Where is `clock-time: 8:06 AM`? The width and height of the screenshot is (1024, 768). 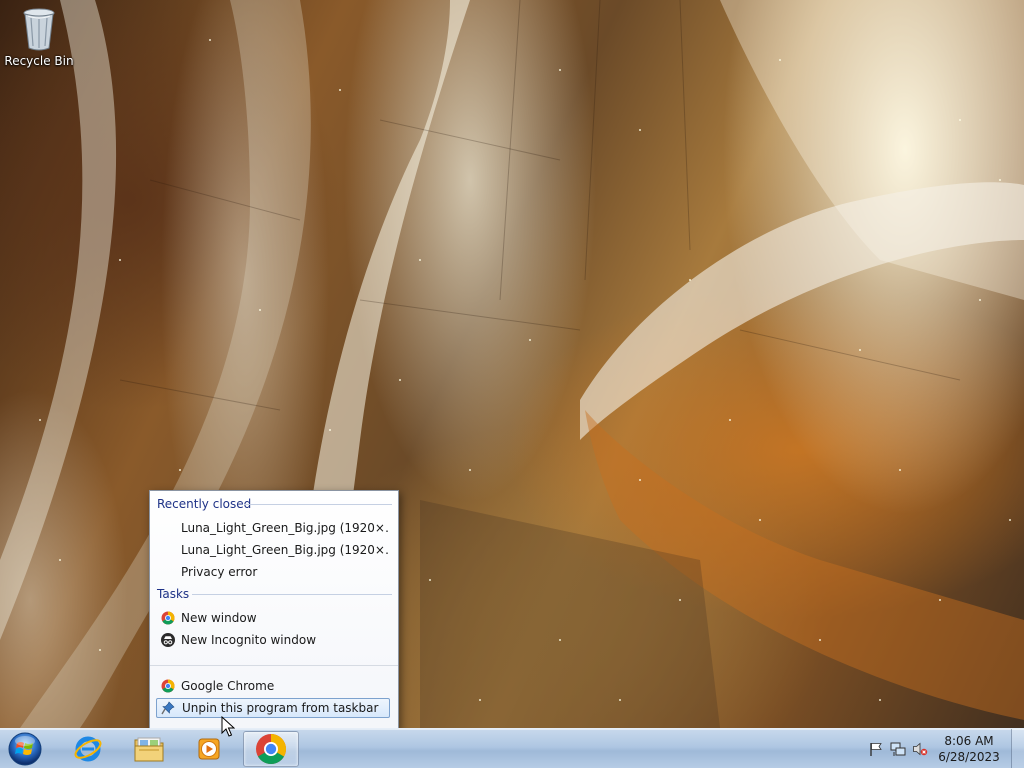 clock-time: 8:06 AM is located at coordinates (969, 741).